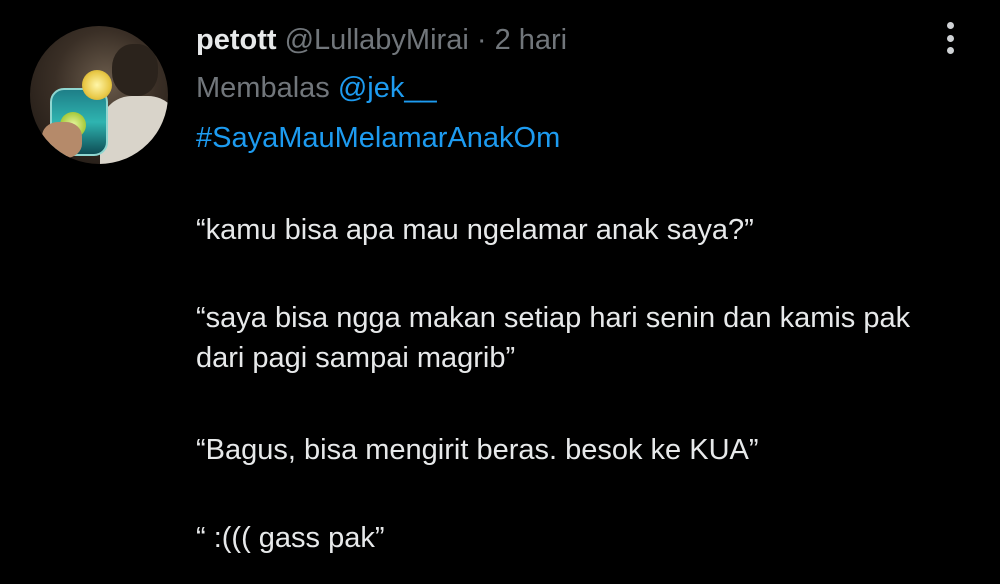 The height and width of the screenshot is (584, 1000). What do you see at coordinates (475, 230) in the screenshot?
I see `tweet-paragraph: “kamu bisa apa mau ngelamar anak saya?”` at bounding box center [475, 230].